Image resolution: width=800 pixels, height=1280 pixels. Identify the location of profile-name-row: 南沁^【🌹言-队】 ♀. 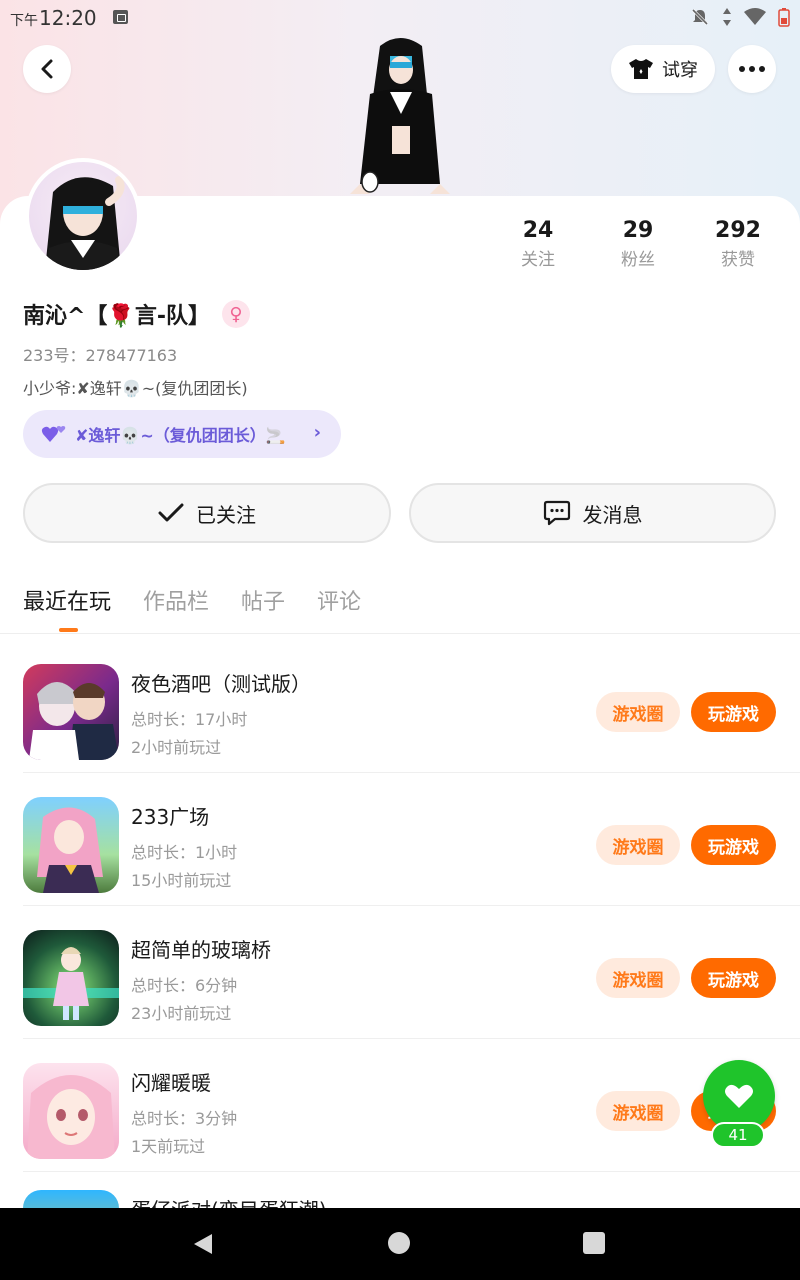
(136, 314).